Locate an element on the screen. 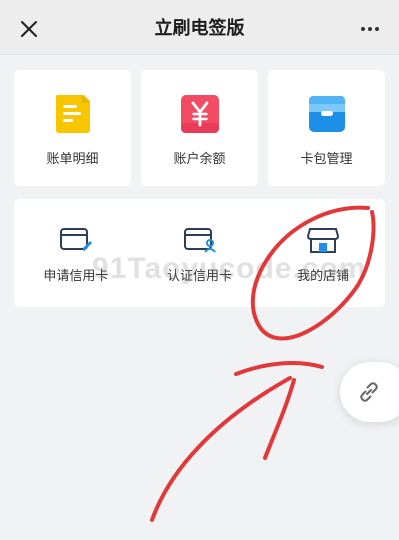  bill-detail-icon is located at coordinates (73, 114).